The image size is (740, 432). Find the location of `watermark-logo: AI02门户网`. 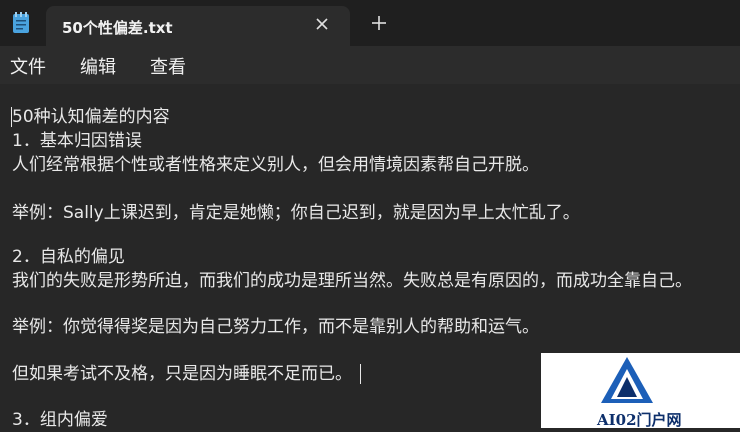

watermark-logo: AI02门户网 is located at coordinates (640, 391).